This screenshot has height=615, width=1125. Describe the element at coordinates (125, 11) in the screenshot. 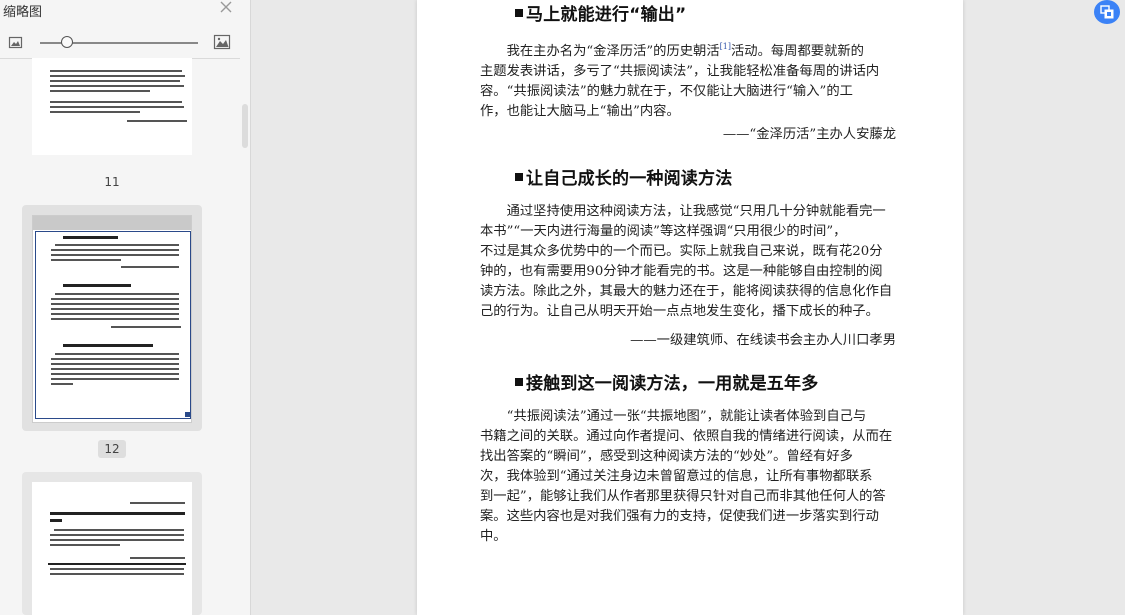

I see `sidebar-header: 缩略图` at that location.